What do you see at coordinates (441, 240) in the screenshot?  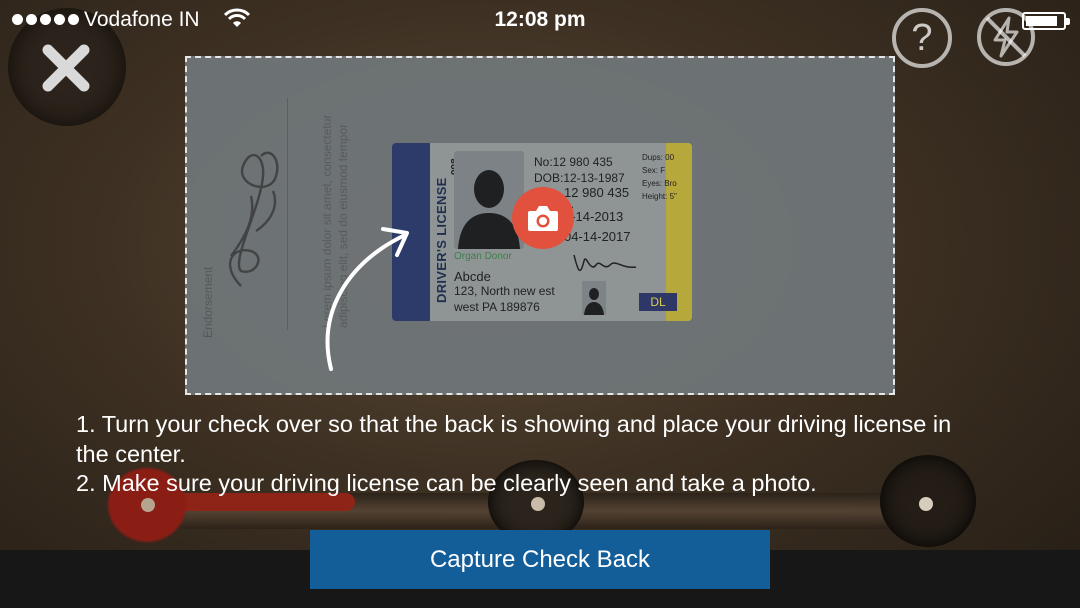 I see `license-title: DRIVER'S LICENSE` at bounding box center [441, 240].